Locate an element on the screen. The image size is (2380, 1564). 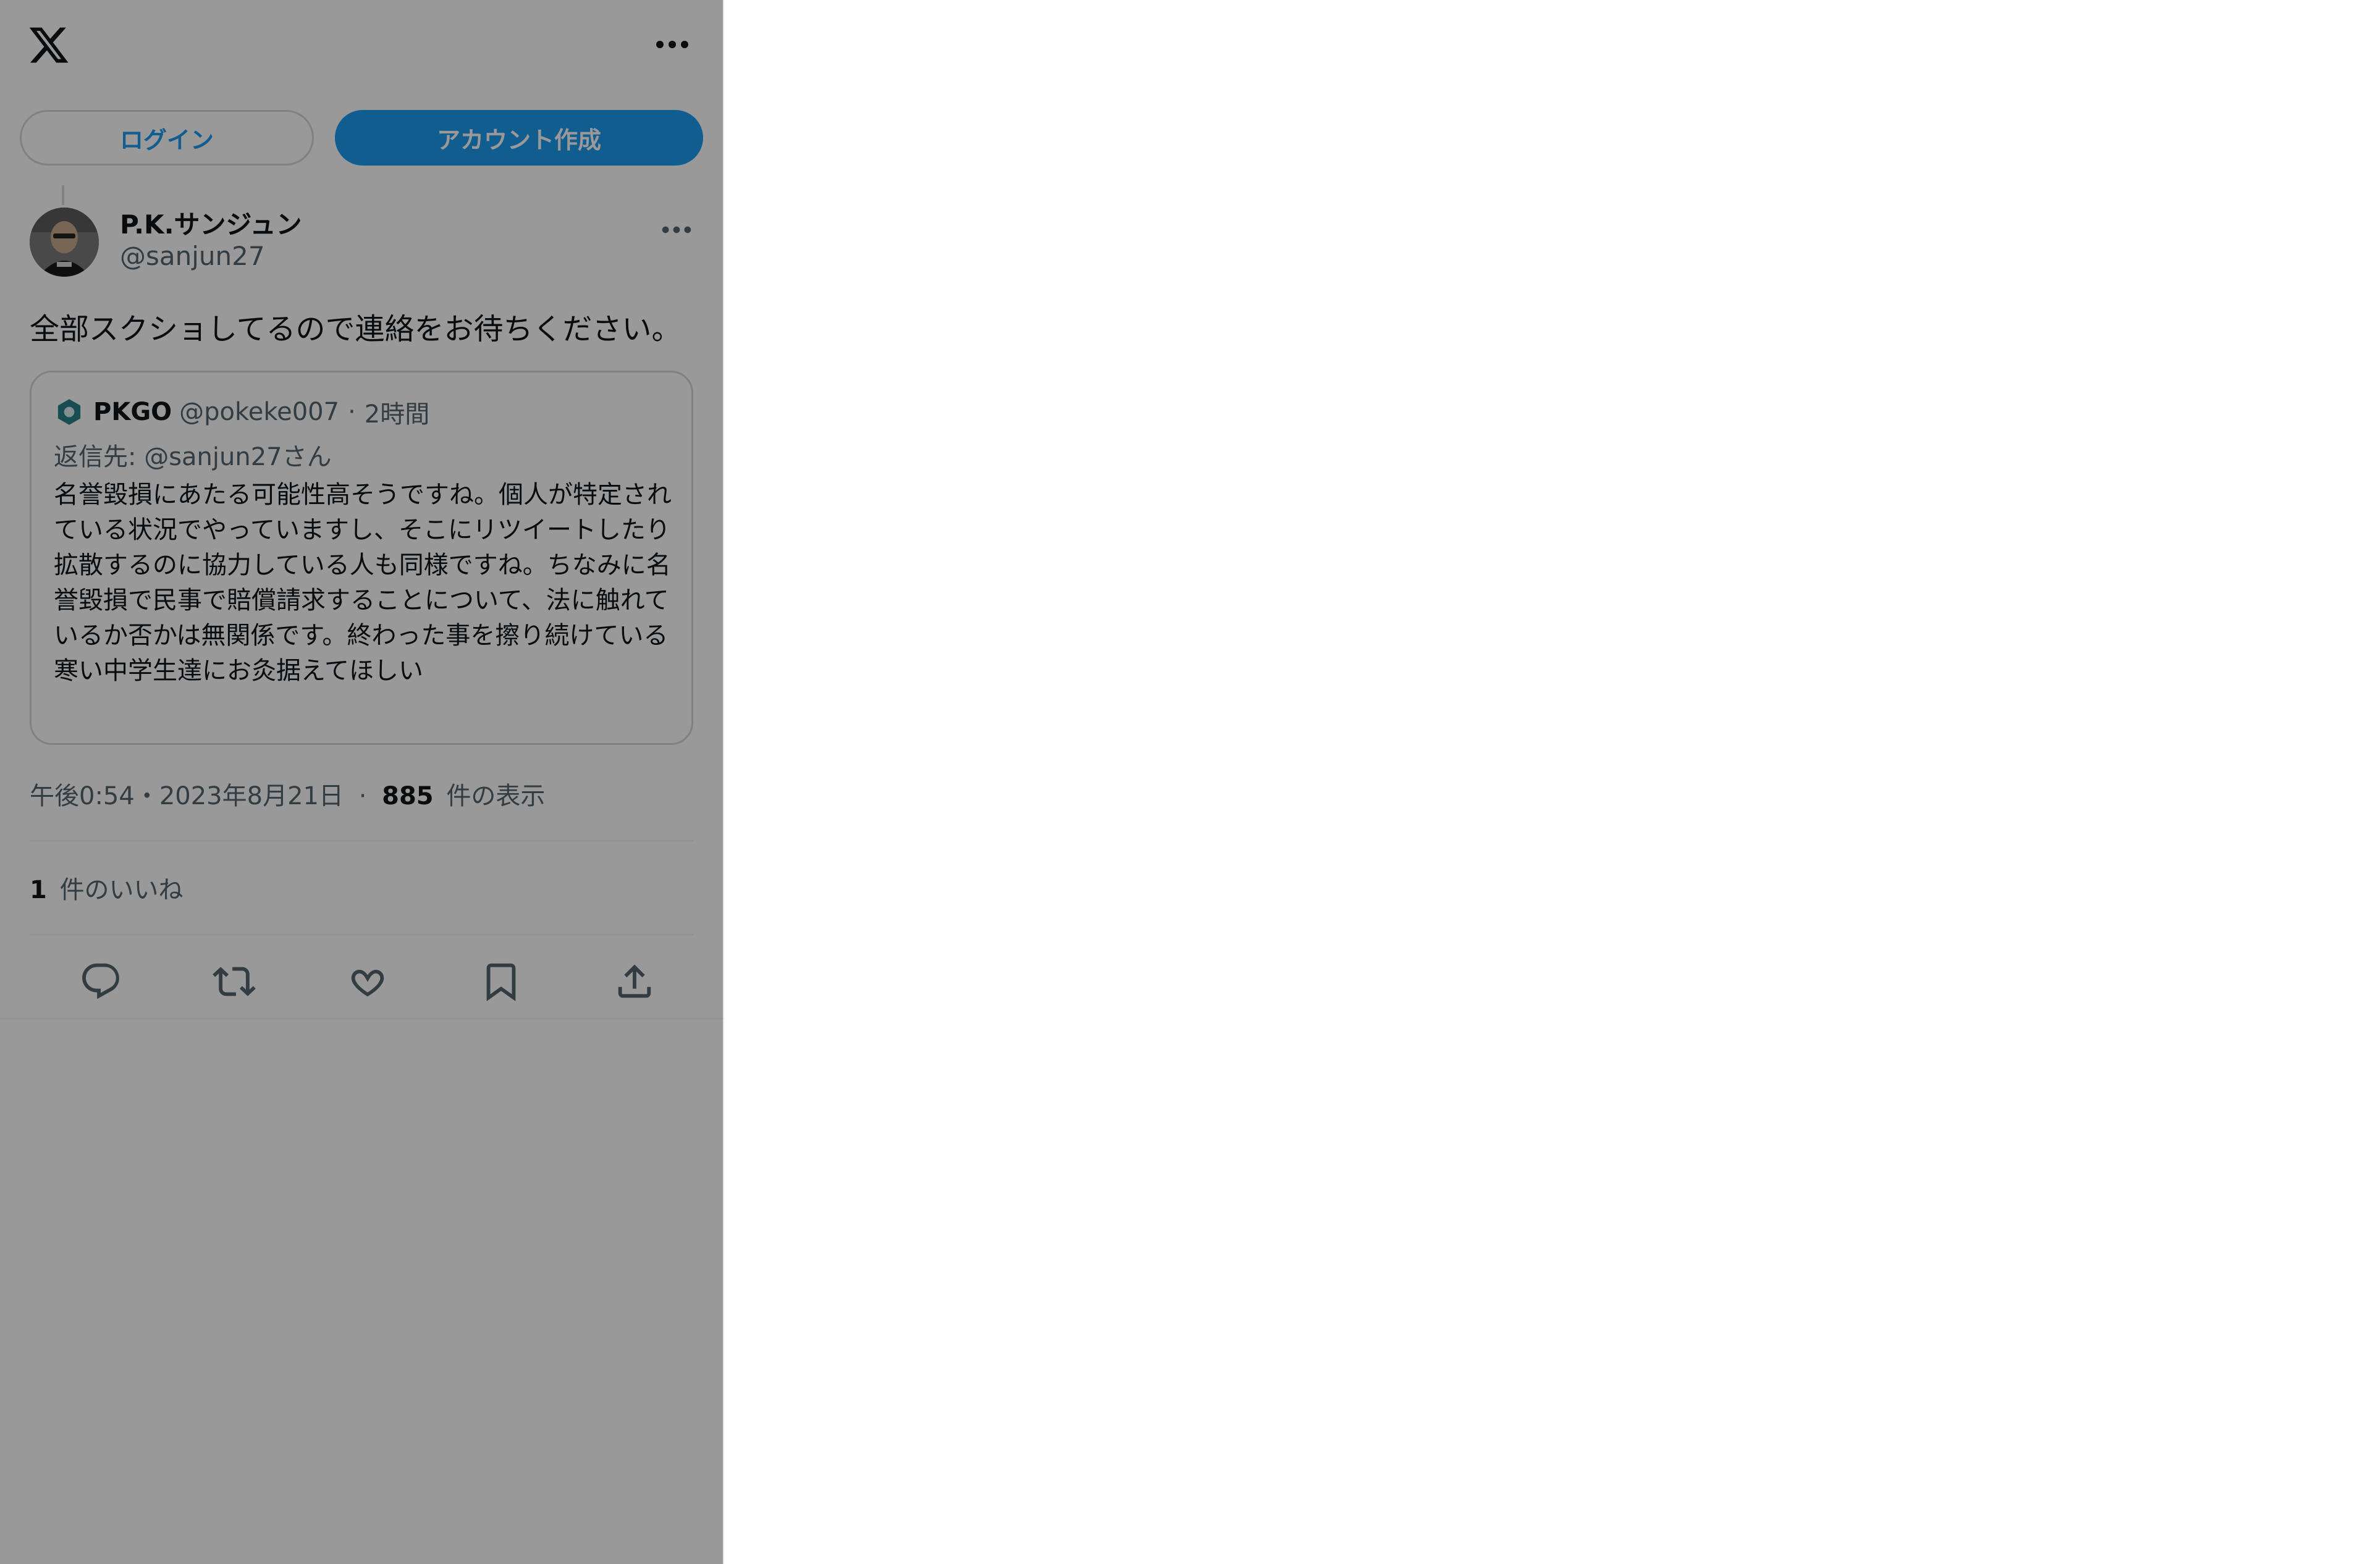
reply-icon is located at coordinates (101, 981).